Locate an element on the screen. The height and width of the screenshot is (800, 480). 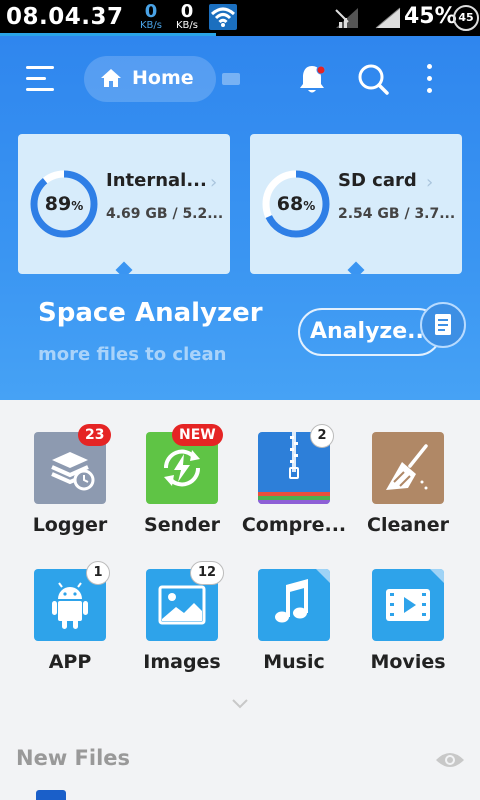
tool-cleaner: Cleaner is located at coordinates (406, 492).